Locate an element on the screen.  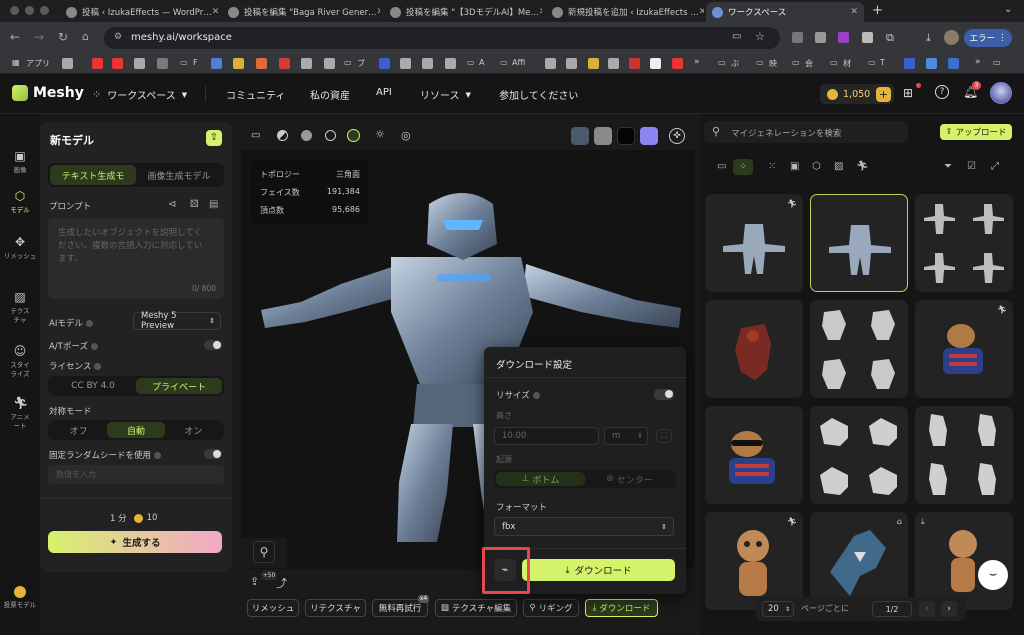
import-icon: ⇪ is located at coordinates (214, 138).